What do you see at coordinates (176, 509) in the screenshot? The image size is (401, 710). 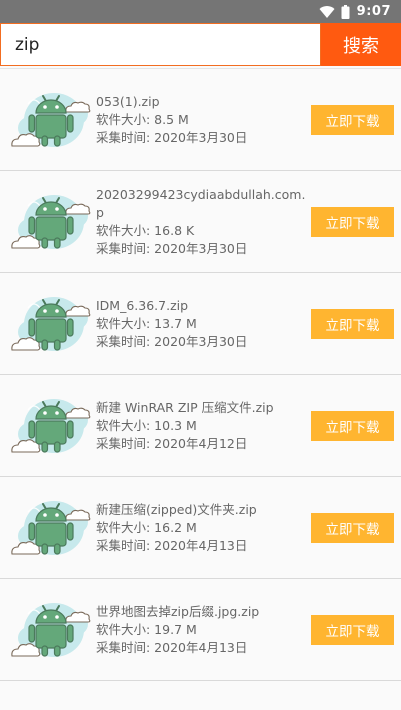 I see `file-name: 新建压缩(zipped)文件夹.zip` at bounding box center [176, 509].